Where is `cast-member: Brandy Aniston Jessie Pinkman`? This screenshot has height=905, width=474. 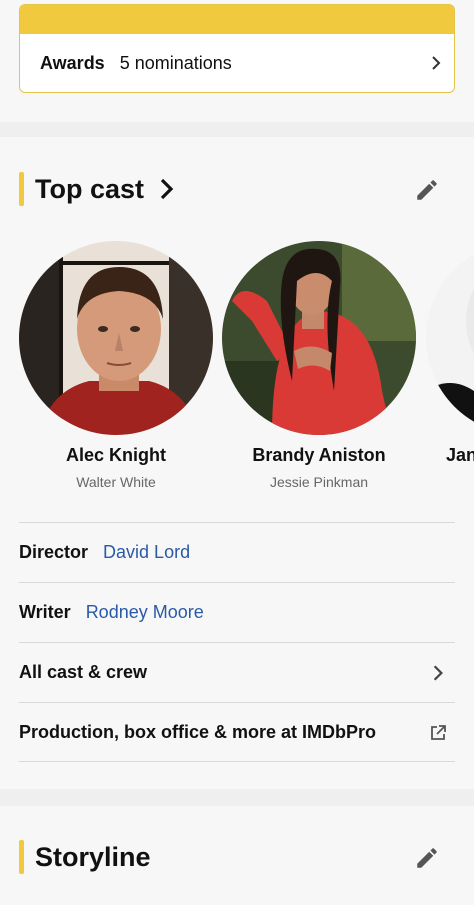 cast-member: Brandy Aniston Jessie Pinkman is located at coordinates (319, 365).